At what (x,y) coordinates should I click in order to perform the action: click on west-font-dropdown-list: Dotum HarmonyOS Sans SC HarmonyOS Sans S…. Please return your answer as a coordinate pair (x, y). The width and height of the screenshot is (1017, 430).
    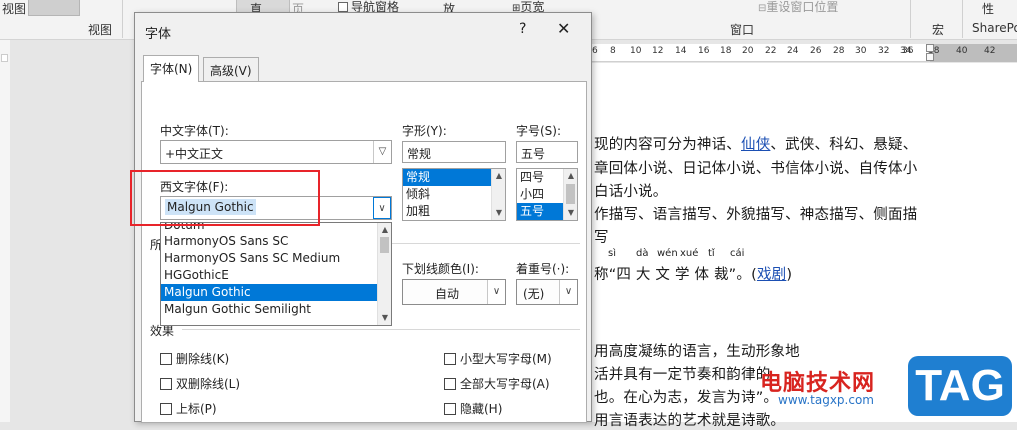
    Looking at the image, I should click on (276, 274).